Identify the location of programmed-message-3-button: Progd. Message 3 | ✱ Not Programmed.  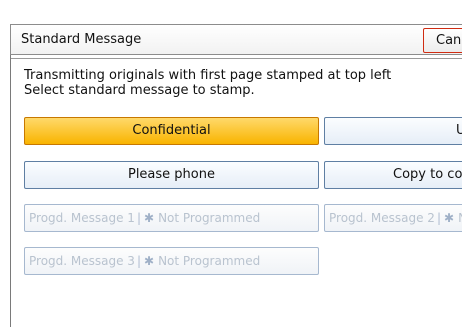
(171, 261).